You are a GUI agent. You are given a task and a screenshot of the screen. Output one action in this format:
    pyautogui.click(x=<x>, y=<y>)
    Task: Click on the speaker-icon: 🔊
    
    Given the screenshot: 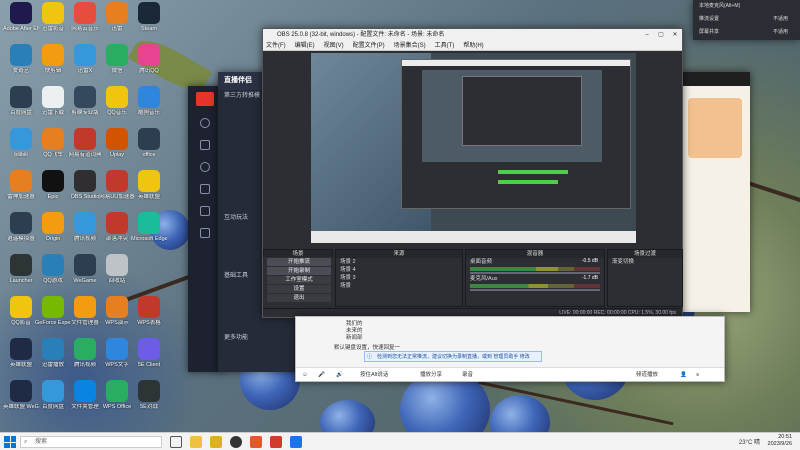 What is the action you would take?
    pyautogui.click(x=339, y=375)
    